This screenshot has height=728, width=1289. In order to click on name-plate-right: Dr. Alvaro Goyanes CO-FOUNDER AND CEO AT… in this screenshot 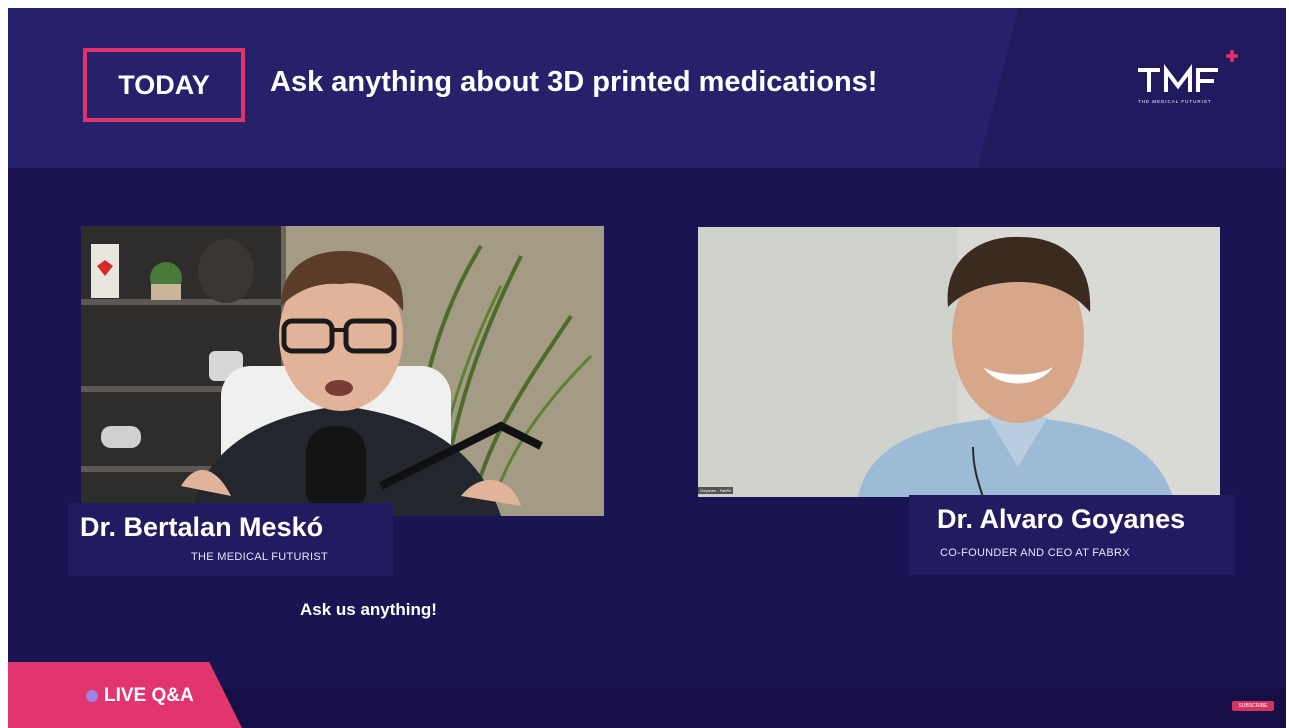, I will do `click(1071, 535)`.